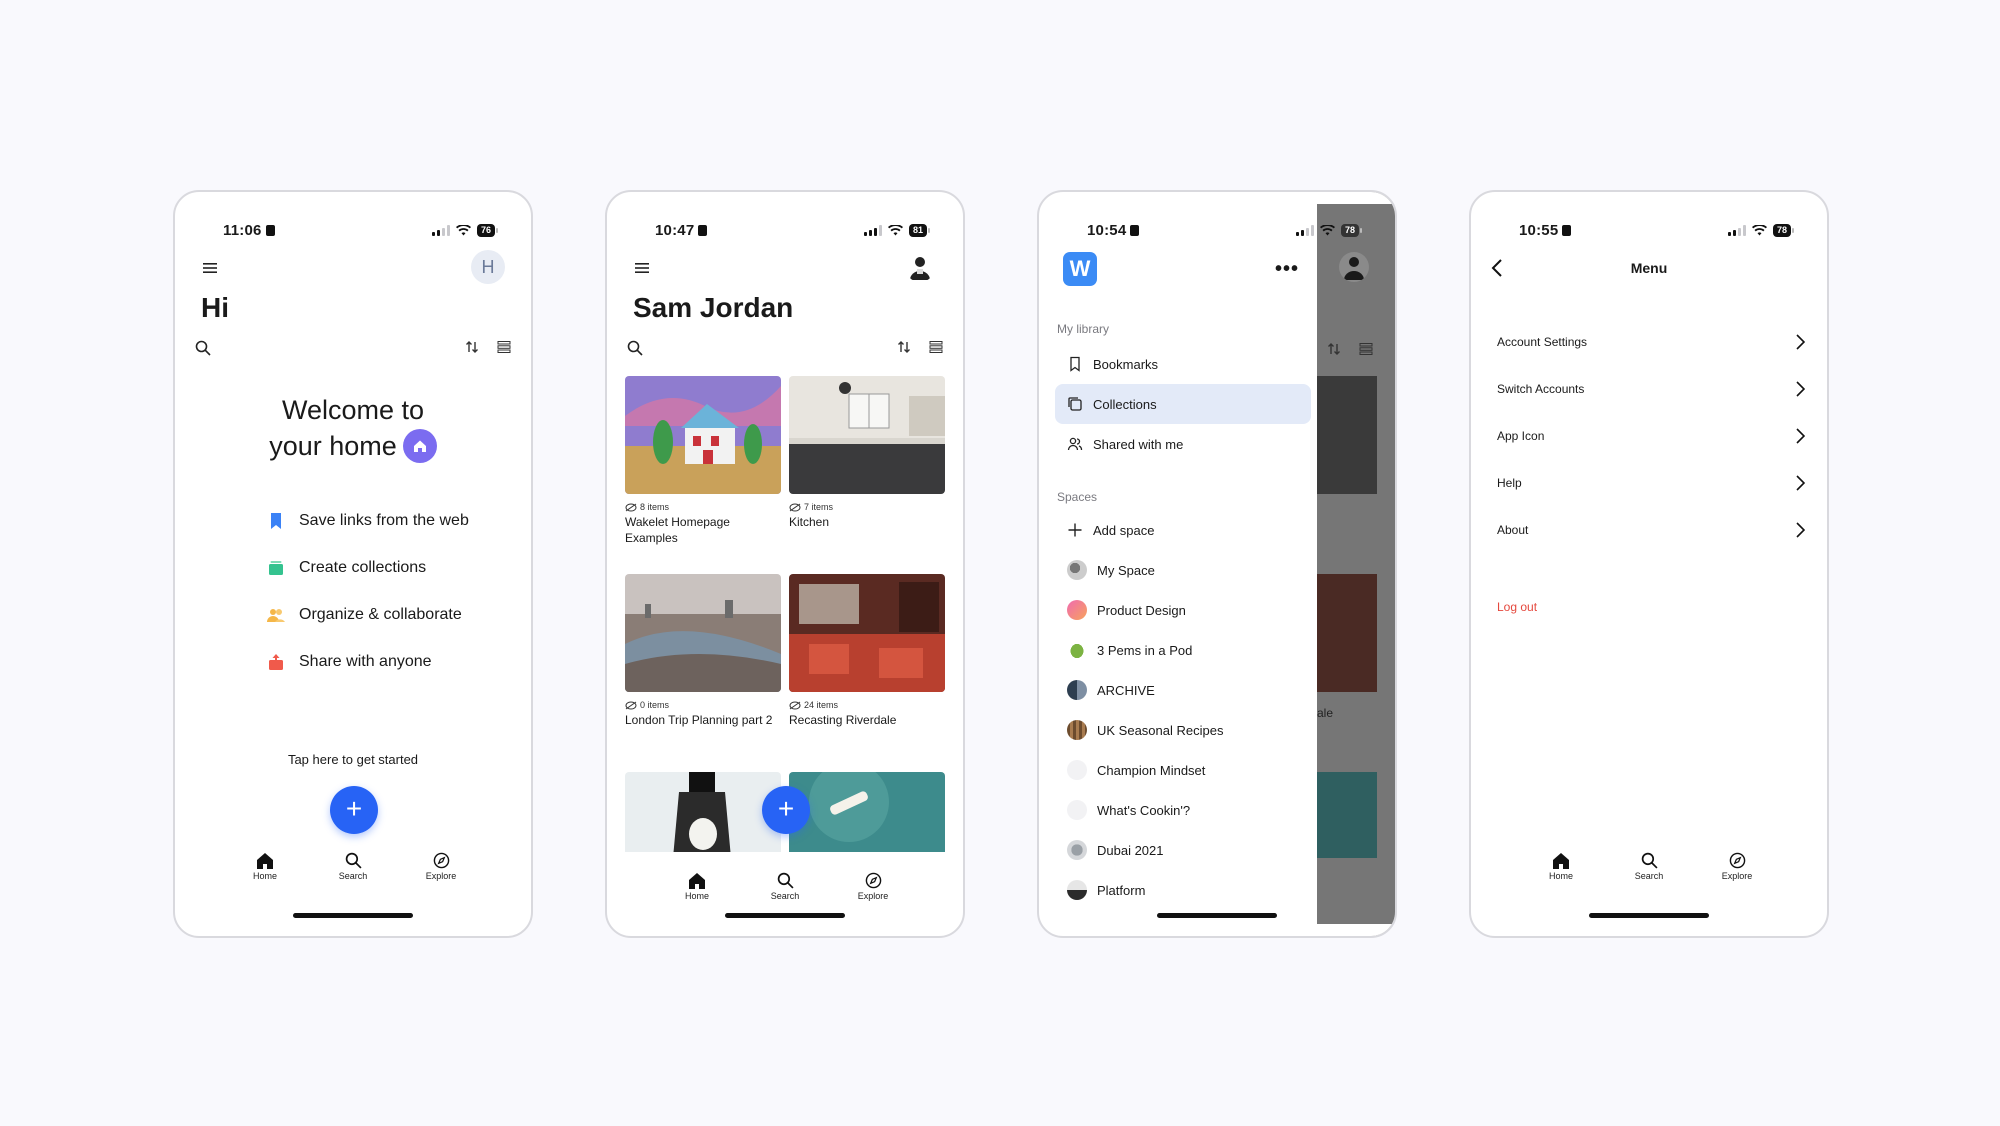  I want to click on item-count: 8 items, so click(655, 507).